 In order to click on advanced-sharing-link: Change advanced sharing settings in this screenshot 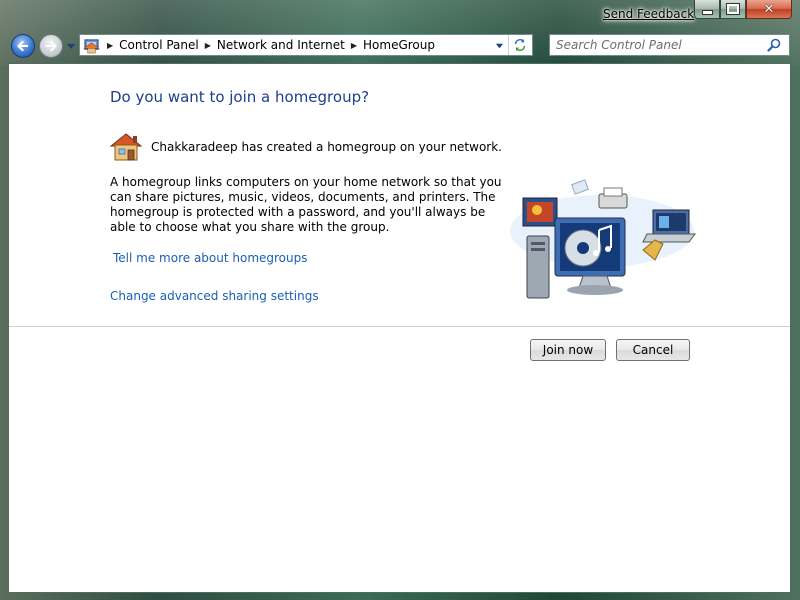, I will do `click(214, 296)`.